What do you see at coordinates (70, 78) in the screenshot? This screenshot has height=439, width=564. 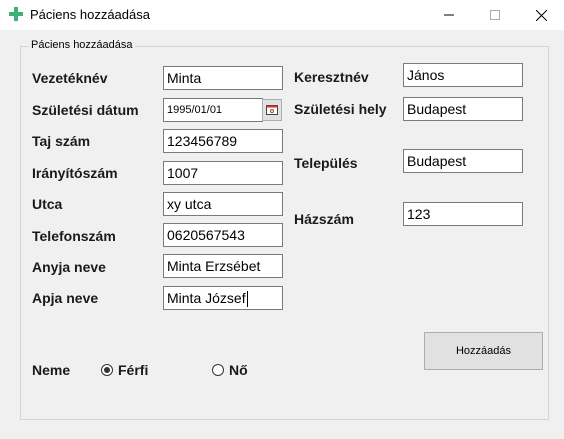 I see `vezeteknev-label: Vezetéknév` at bounding box center [70, 78].